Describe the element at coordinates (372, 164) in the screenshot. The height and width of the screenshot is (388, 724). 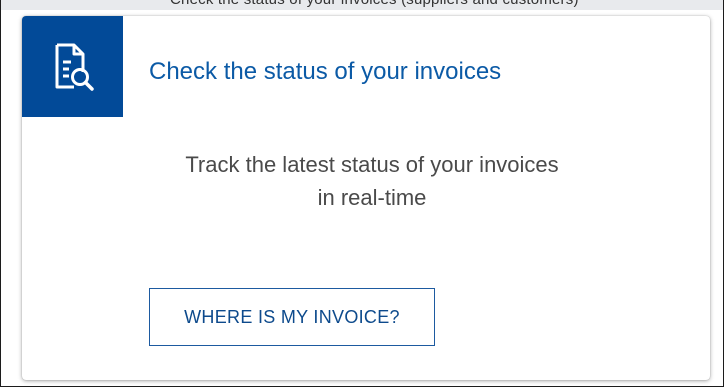
I see `description-line-1: Track the latest status of your invoices` at that location.